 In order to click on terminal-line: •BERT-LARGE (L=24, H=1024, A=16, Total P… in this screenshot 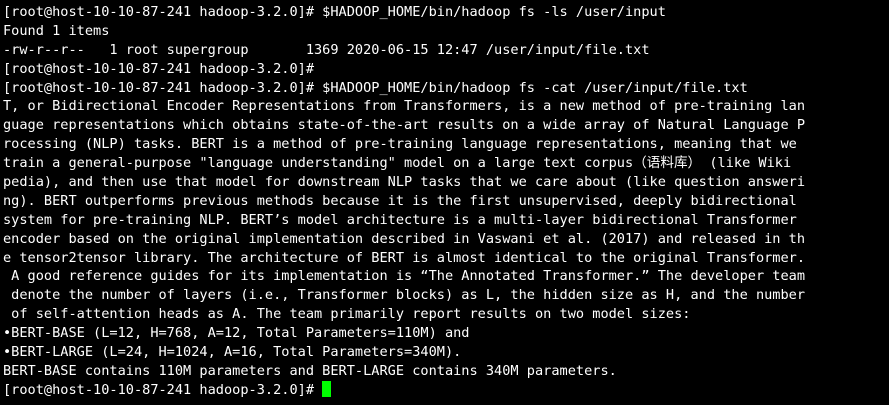, I will do `click(232, 352)`.